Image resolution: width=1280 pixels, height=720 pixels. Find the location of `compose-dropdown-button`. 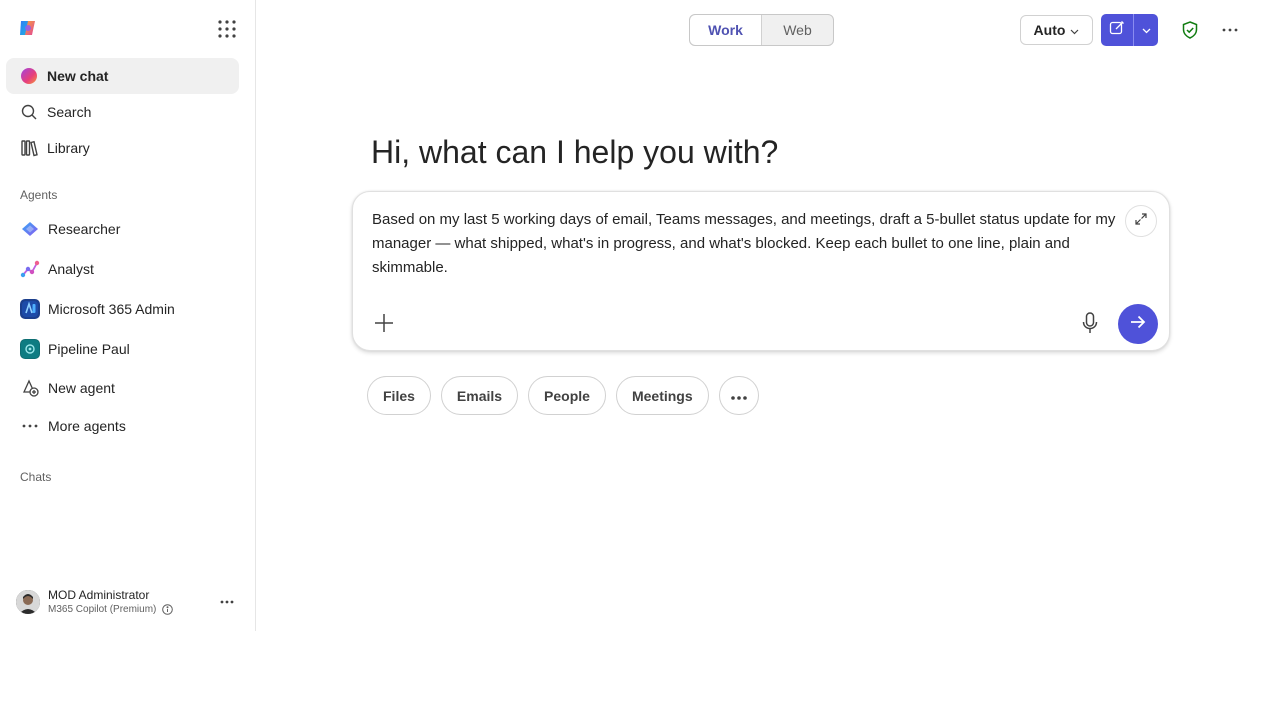

compose-dropdown-button is located at coordinates (1145, 30).